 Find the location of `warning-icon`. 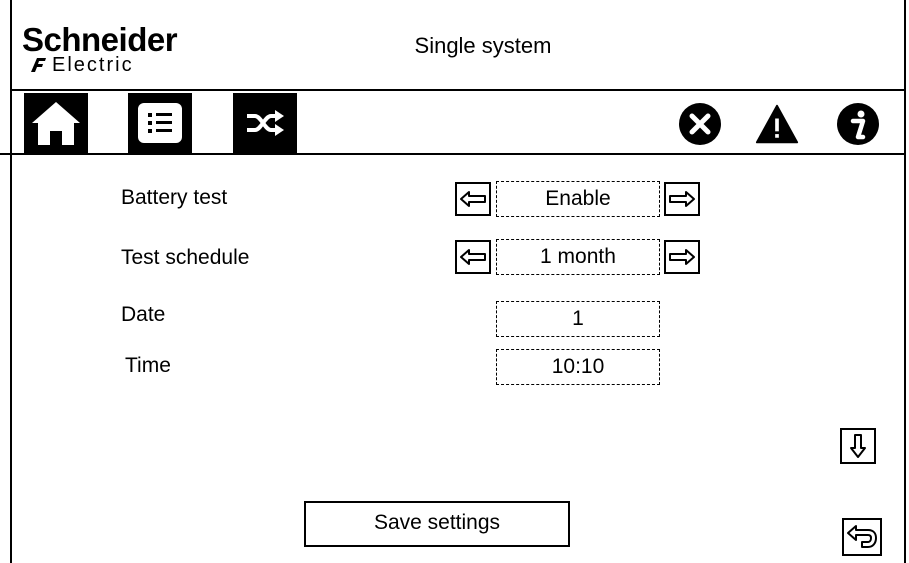

warning-icon is located at coordinates (777, 124).